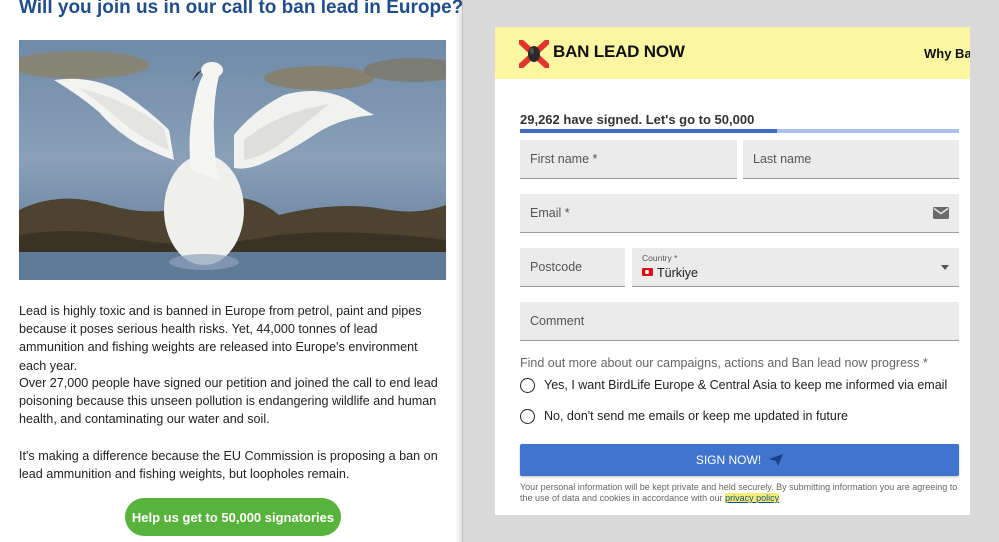 This screenshot has height=542, width=999. What do you see at coordinates (739, 213) in the screenshot?
I see `email-field: Email *` at bounding box center [739, 213].